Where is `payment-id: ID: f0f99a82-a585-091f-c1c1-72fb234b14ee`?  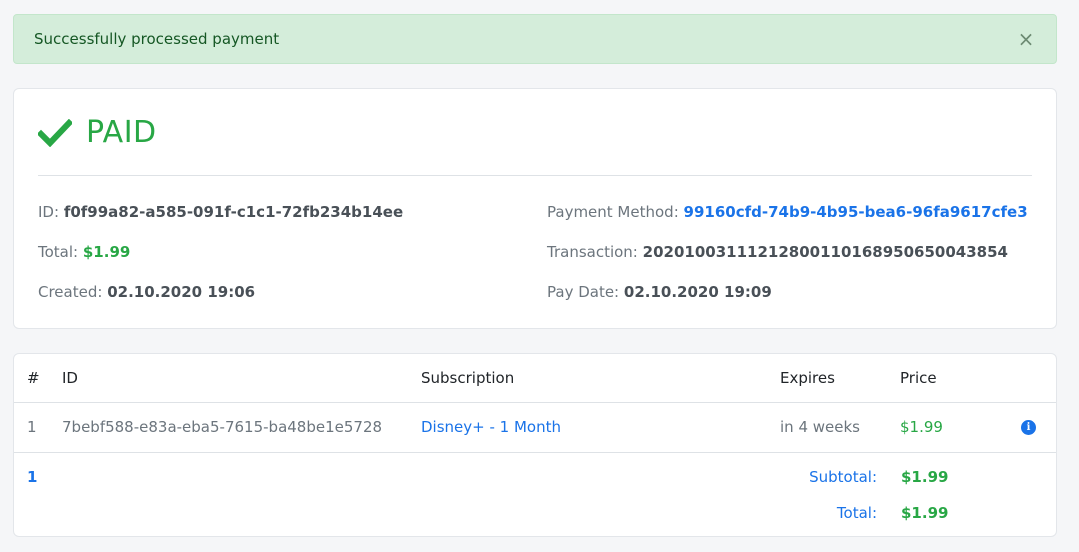
payment-id: ID: f0f99a82-a585-091f-c1c1-72fb234b14ee is located at coordinates (221, 212).